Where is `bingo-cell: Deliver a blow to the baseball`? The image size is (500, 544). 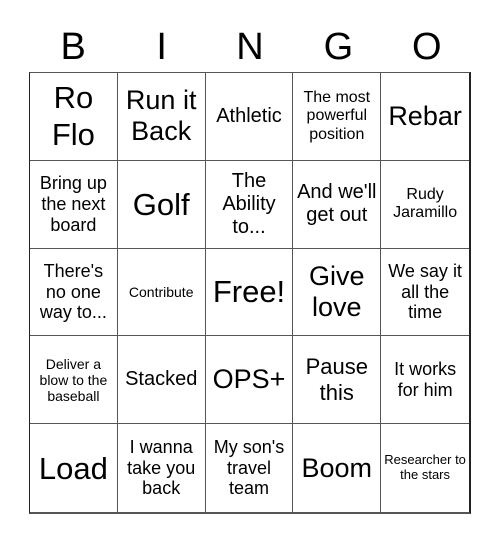
bingo-cell: Deliver a blow to the baseball is located at coordinates (74, 380).